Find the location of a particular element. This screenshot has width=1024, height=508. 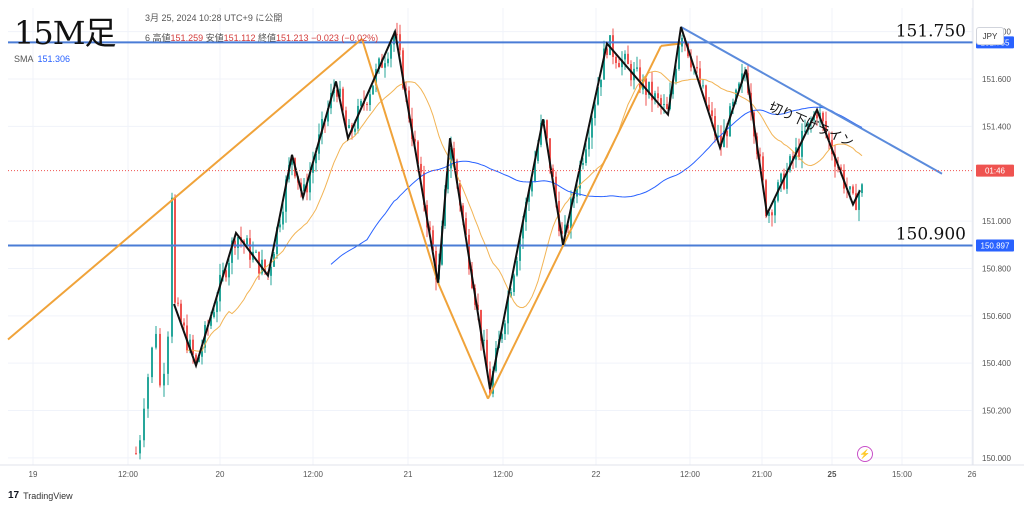

ohlc-prefix: 6 is located at coordinates (148, 38).